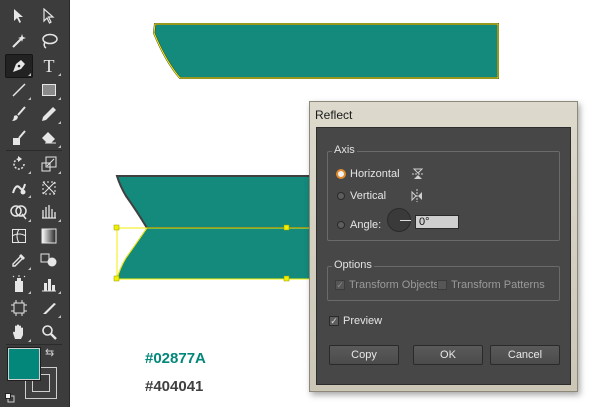 The width and height of the screenshot is (590, 408). What do you see at coordinates (49, 188) in the screenshot?
I see `free-transform-icon` at bounding box center [49, 188].